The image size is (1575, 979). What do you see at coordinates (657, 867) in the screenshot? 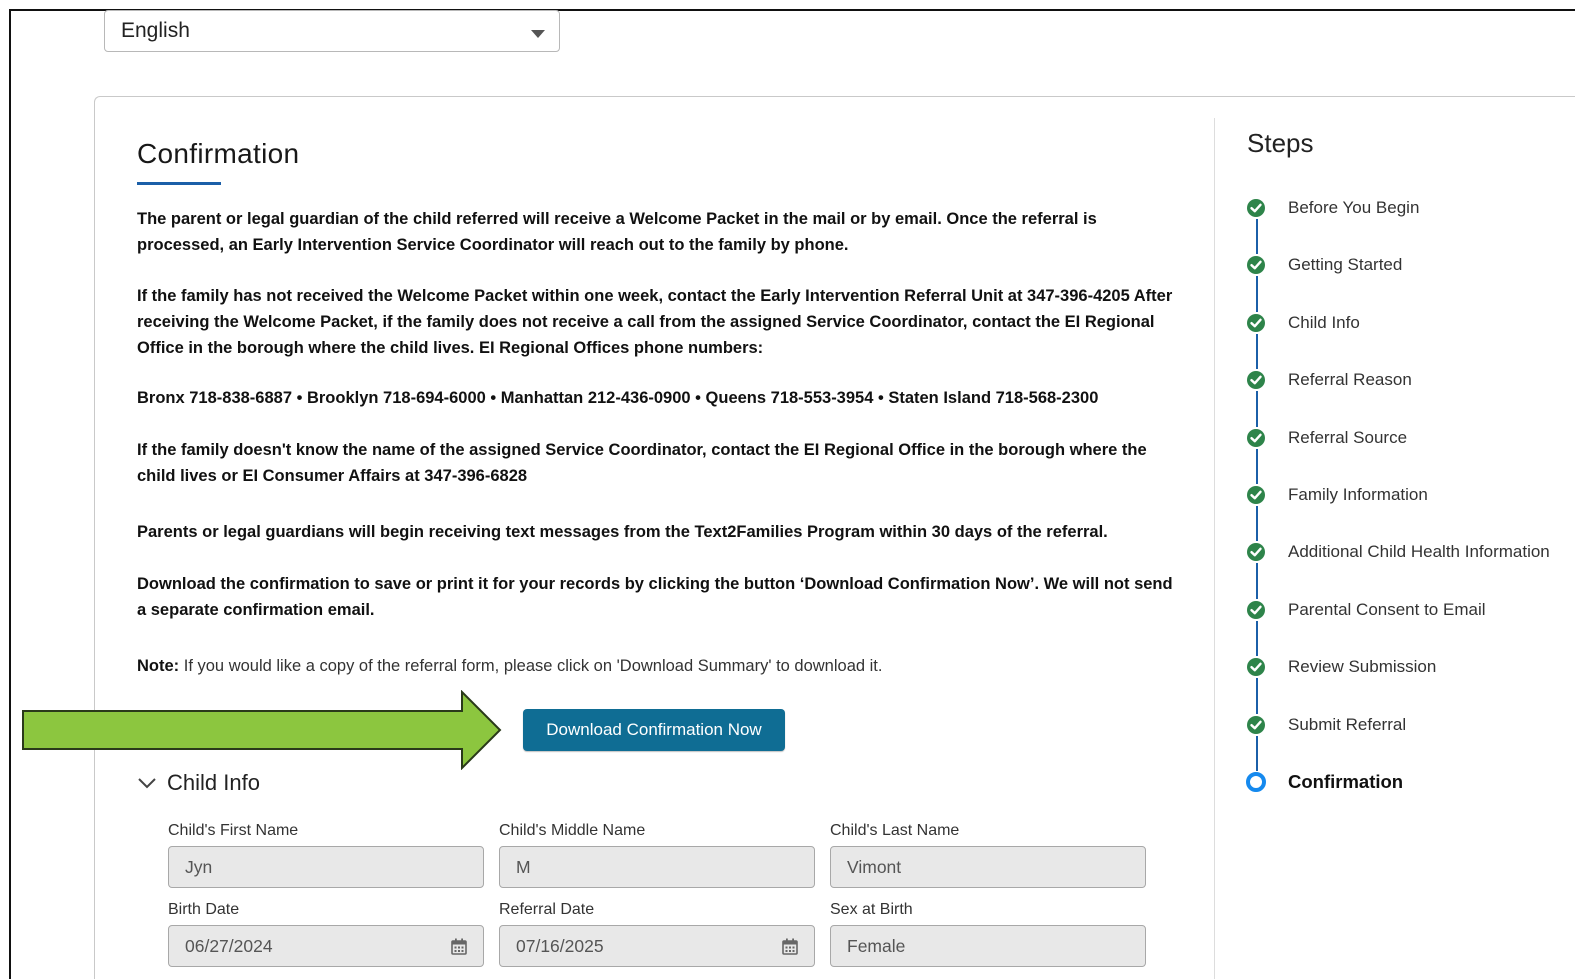
I see `middle-name-field: M` at bounding box center [657, 867].